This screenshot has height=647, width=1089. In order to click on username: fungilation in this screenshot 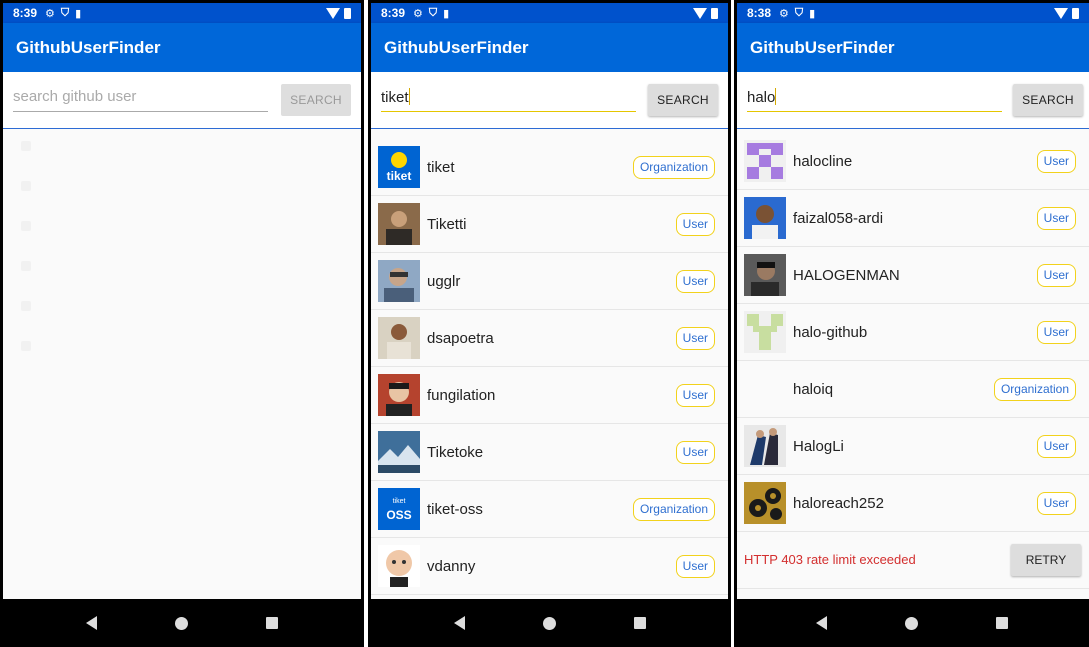, I will do `click(461, 395)`.